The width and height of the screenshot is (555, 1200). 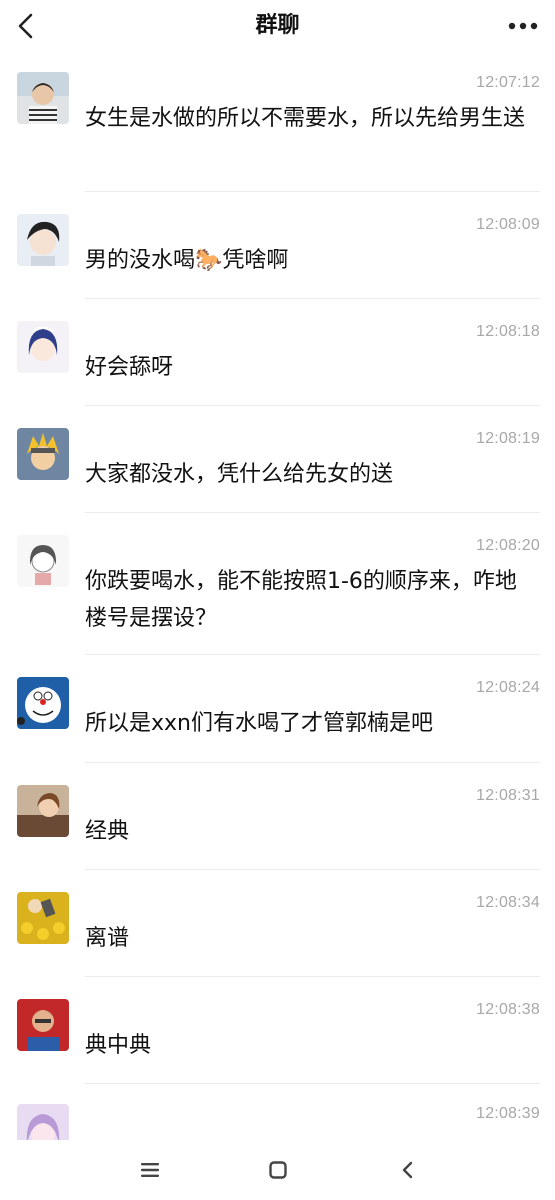 I want to click on message-text: 好会舔呀, so click(x=129, y=367).